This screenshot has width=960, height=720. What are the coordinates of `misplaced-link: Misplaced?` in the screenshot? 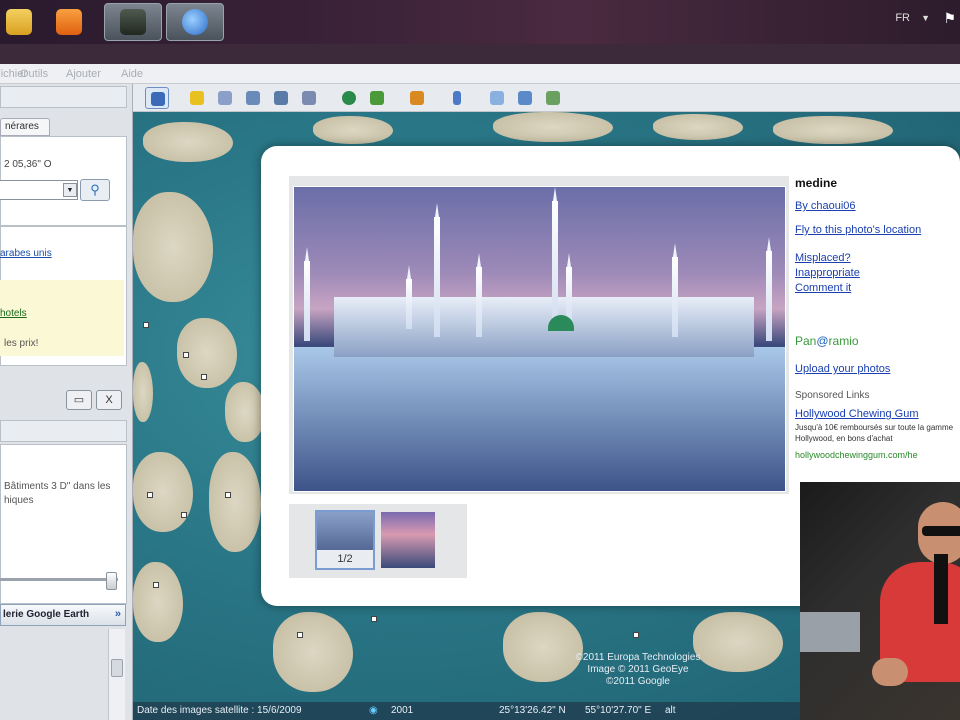 It's located at (823, 258).